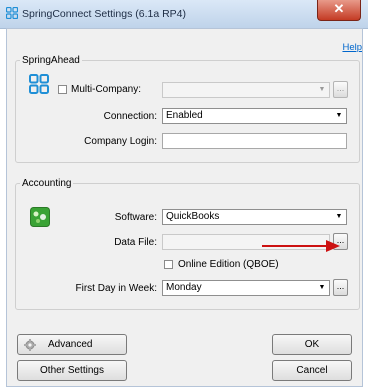 This screenshot has width=368, height=391. Describe the element at coordinates (104, 14) in the screenshot. I see `window-title: SpringConnect Settings (6.1a RP4)` at that location.